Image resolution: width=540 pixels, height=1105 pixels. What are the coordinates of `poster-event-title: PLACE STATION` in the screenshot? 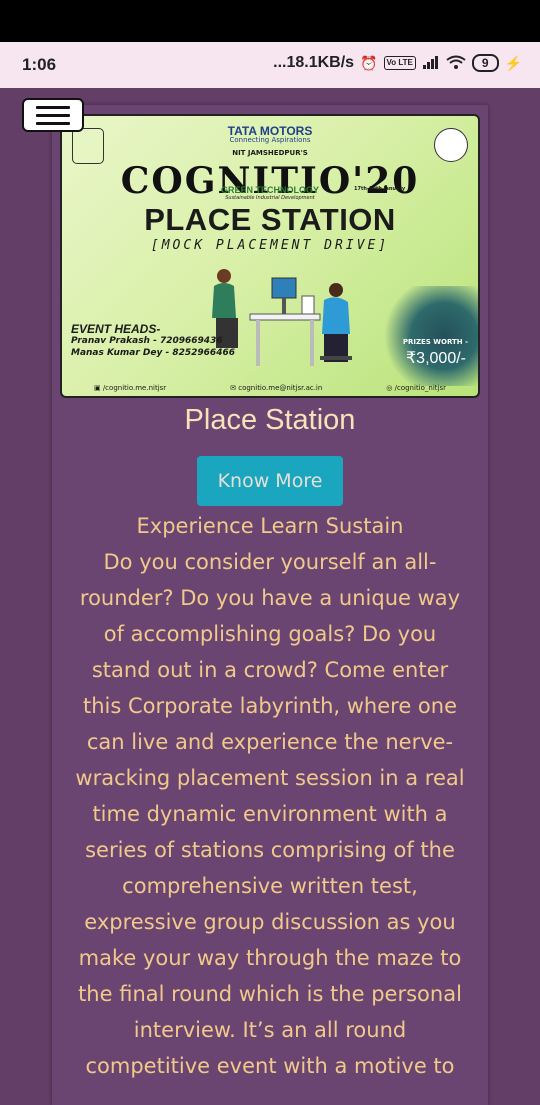 It's located at (270, 219).